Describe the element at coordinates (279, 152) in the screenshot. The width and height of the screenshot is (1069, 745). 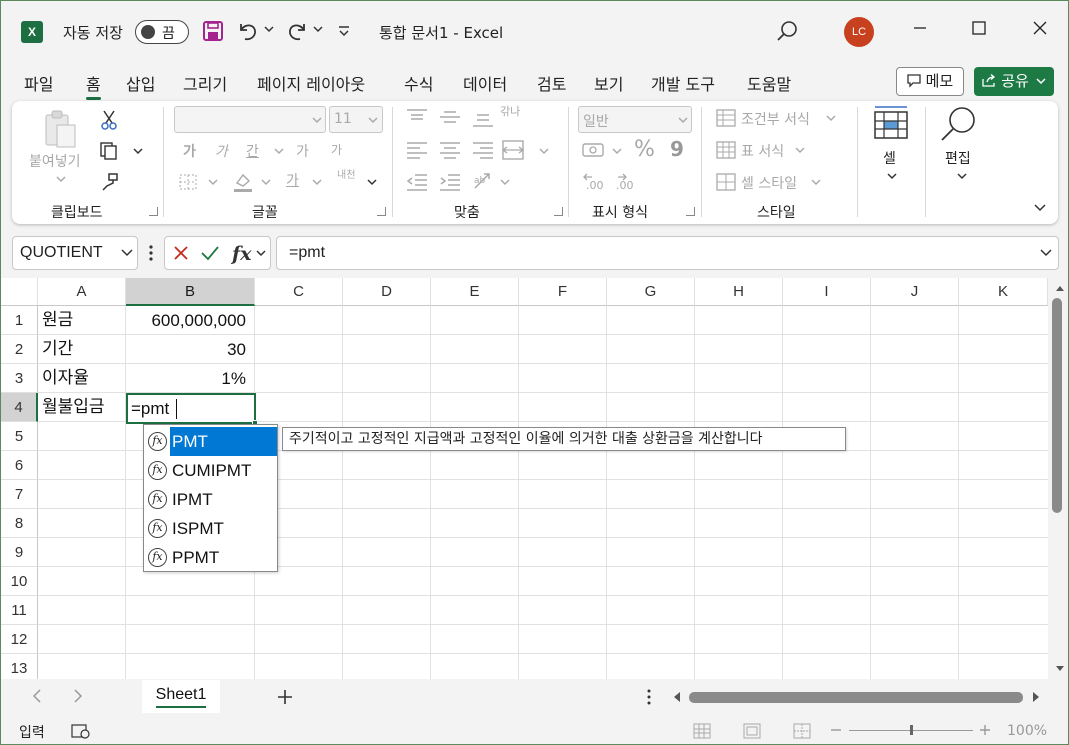
I see `underline-dropdown-icon` at that location.